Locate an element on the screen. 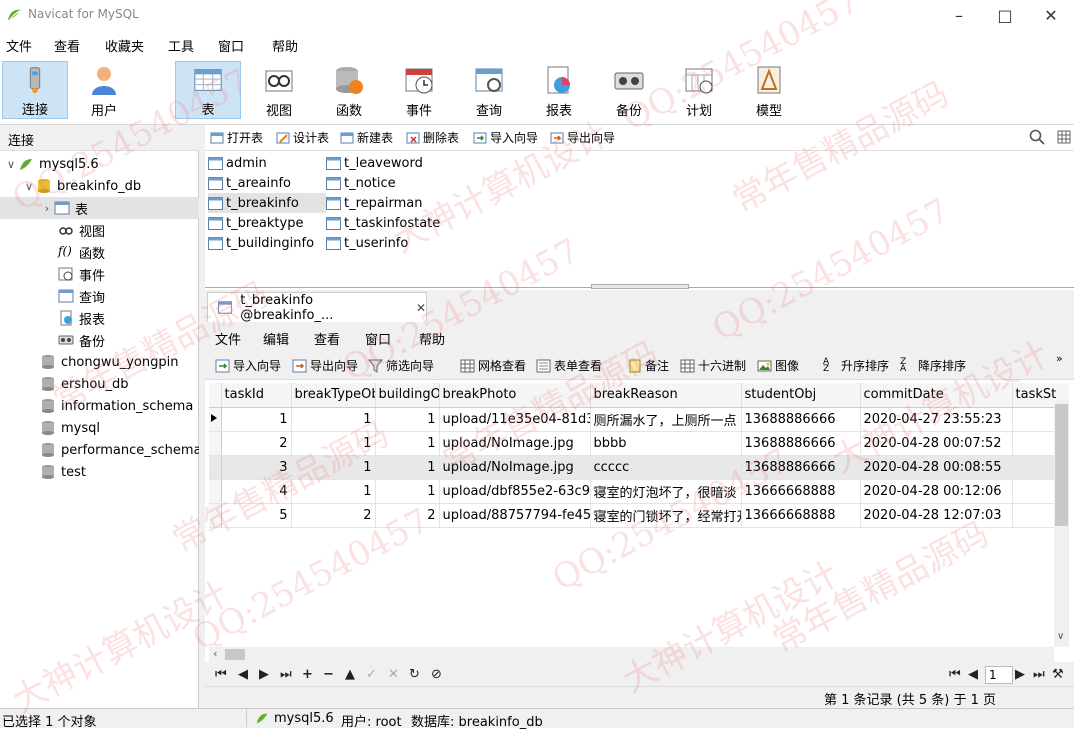  table-menu-help: 帮助 is located at coordinates (432, 338).